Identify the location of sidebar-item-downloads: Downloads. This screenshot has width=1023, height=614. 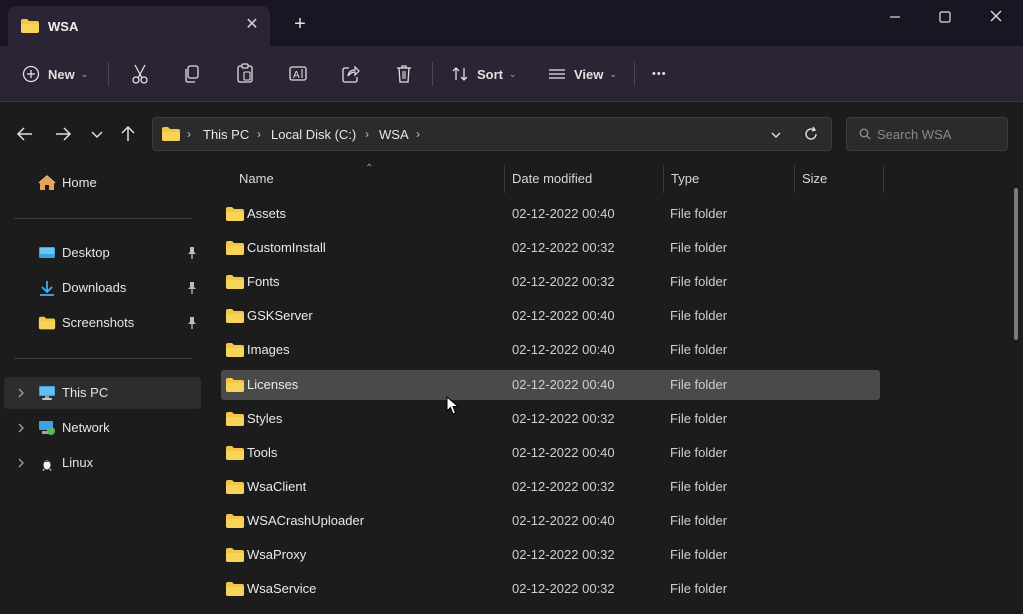
(102, 288).